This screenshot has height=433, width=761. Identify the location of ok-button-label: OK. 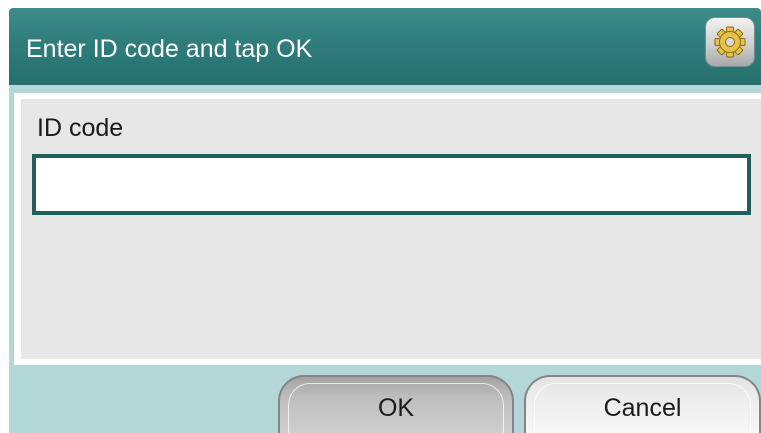
(396, 408).